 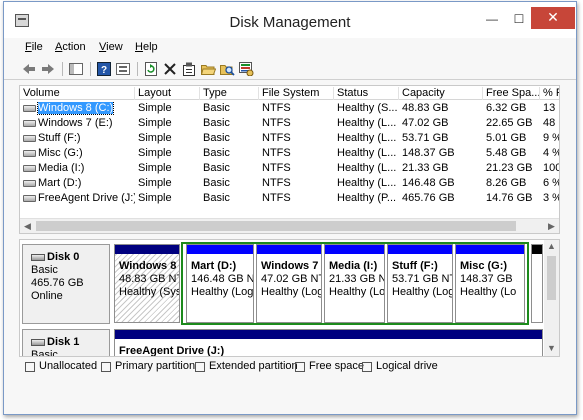 What do you see at coordinates (537, 283) in the screenshot?
I see `unallocated-space` at bounding box center [537, 283].